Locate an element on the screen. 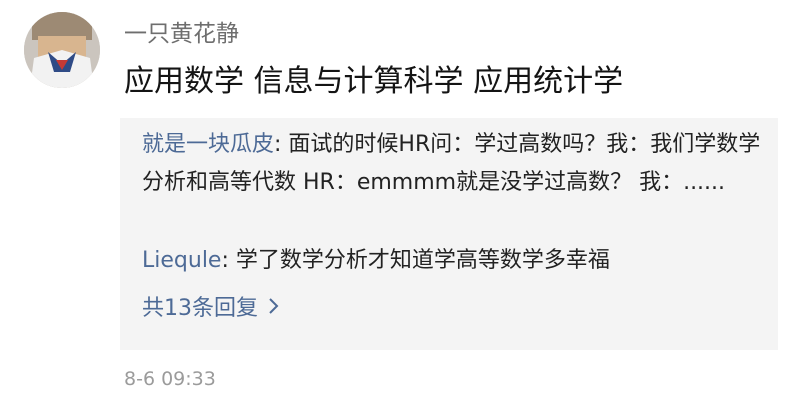 The height and width of the screenshot is (407, 800). reply-item: Liequle: 学了数学分析才知道学高等数学多幸福 is located at coordinates (452, 261).